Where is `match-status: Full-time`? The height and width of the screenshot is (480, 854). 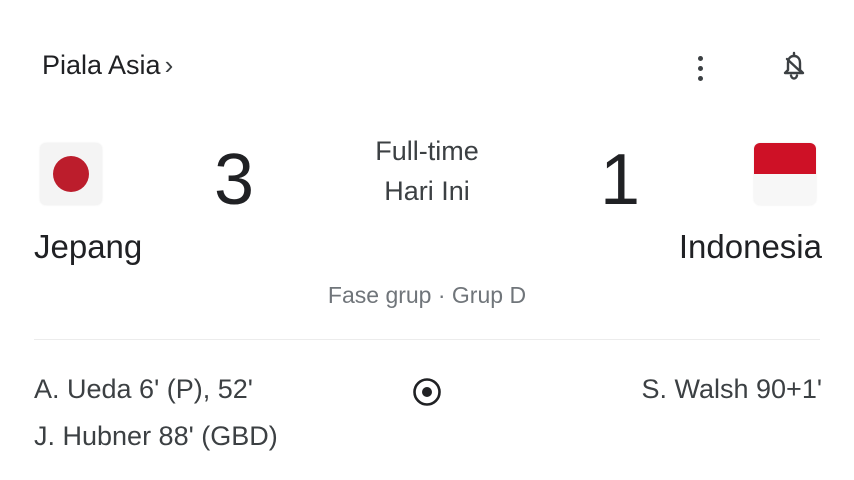
match-status: Full-time is located at coordinates (427, 151).